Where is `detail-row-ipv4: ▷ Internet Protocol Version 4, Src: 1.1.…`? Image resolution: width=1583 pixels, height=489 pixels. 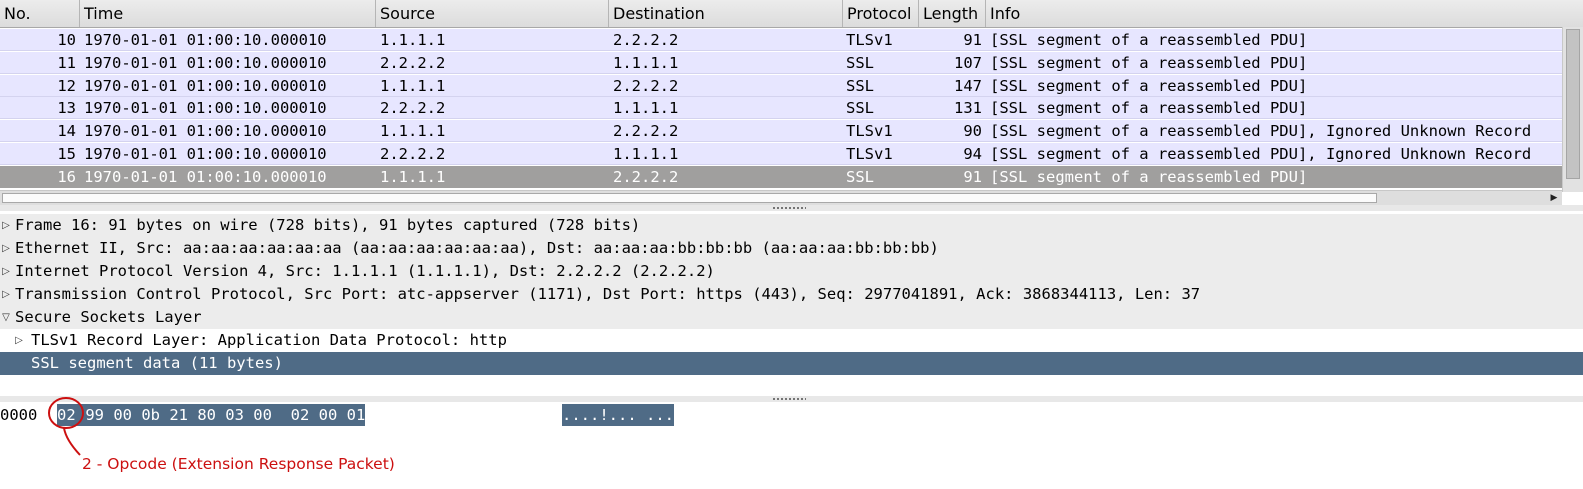 detail-row-ipv4: ▷ Internet Protocol Version 4, Src: 1.1.… is located at coordinates (791, 271).